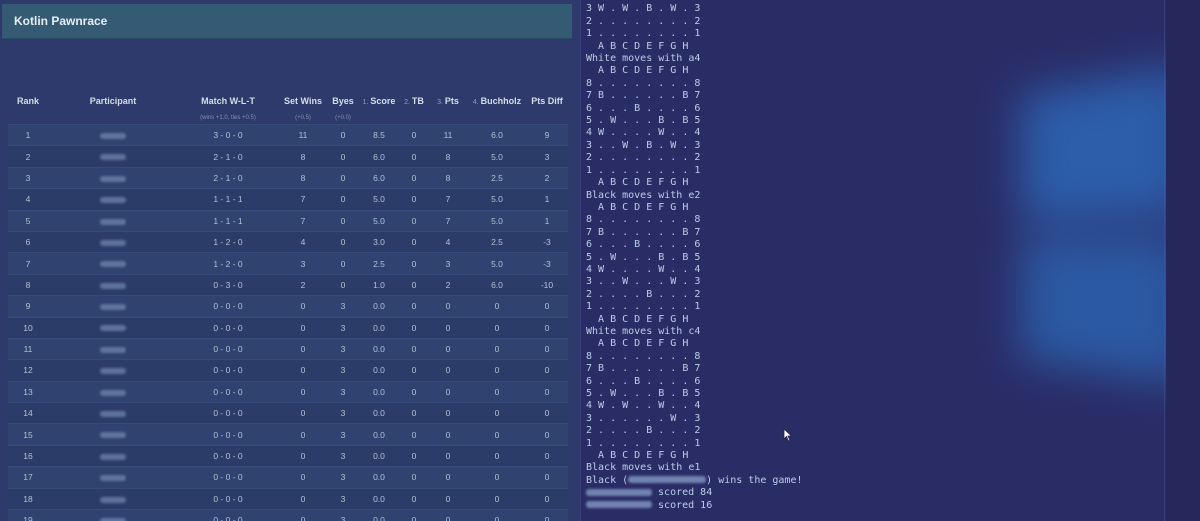 The width and height of the screenshot is (1200, 521). Describe the element at coordinates (288, 118) in the screenshot. I see `header-subtitle-row: (wins +1.0, ties +0.5) (+0.5) (+0.0)` at that location.